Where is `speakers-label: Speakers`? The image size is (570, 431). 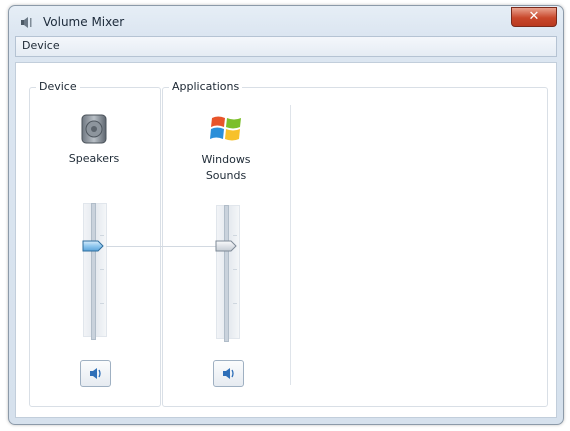 speakers-label: Speakers is located at coordinates (94, 158).